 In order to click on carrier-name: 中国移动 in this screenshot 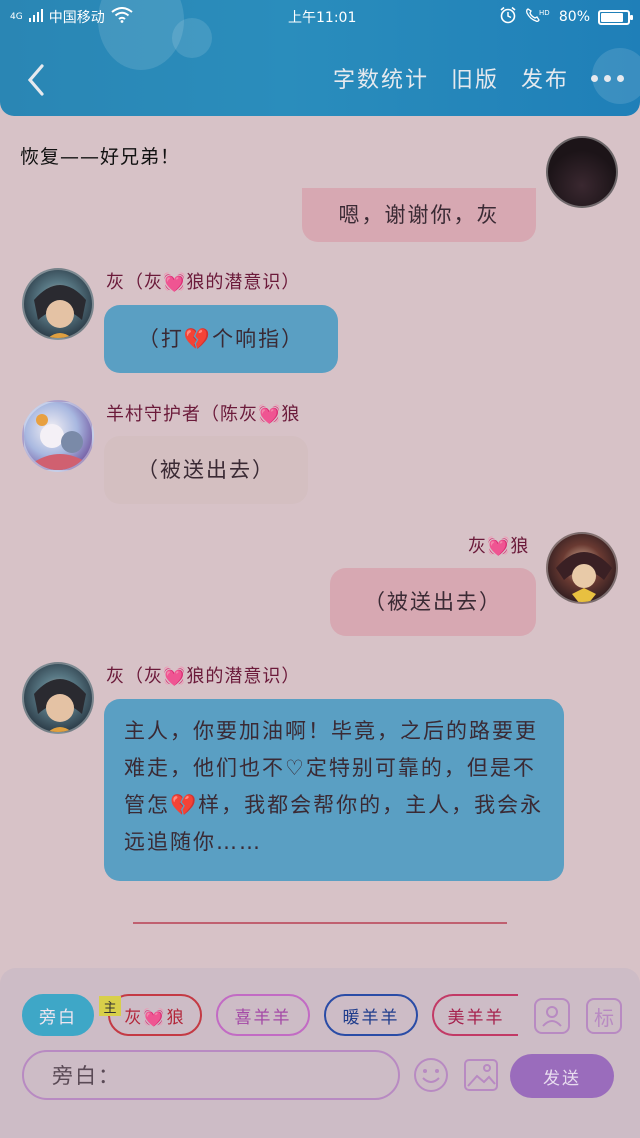, I will do `click(76, 18)`.